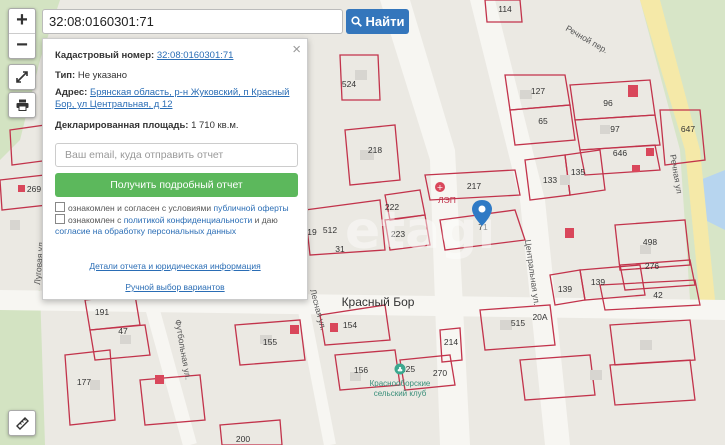 This screenshot has height=445, width=725. I want to click on svg-text: 498, so click(650, 242).